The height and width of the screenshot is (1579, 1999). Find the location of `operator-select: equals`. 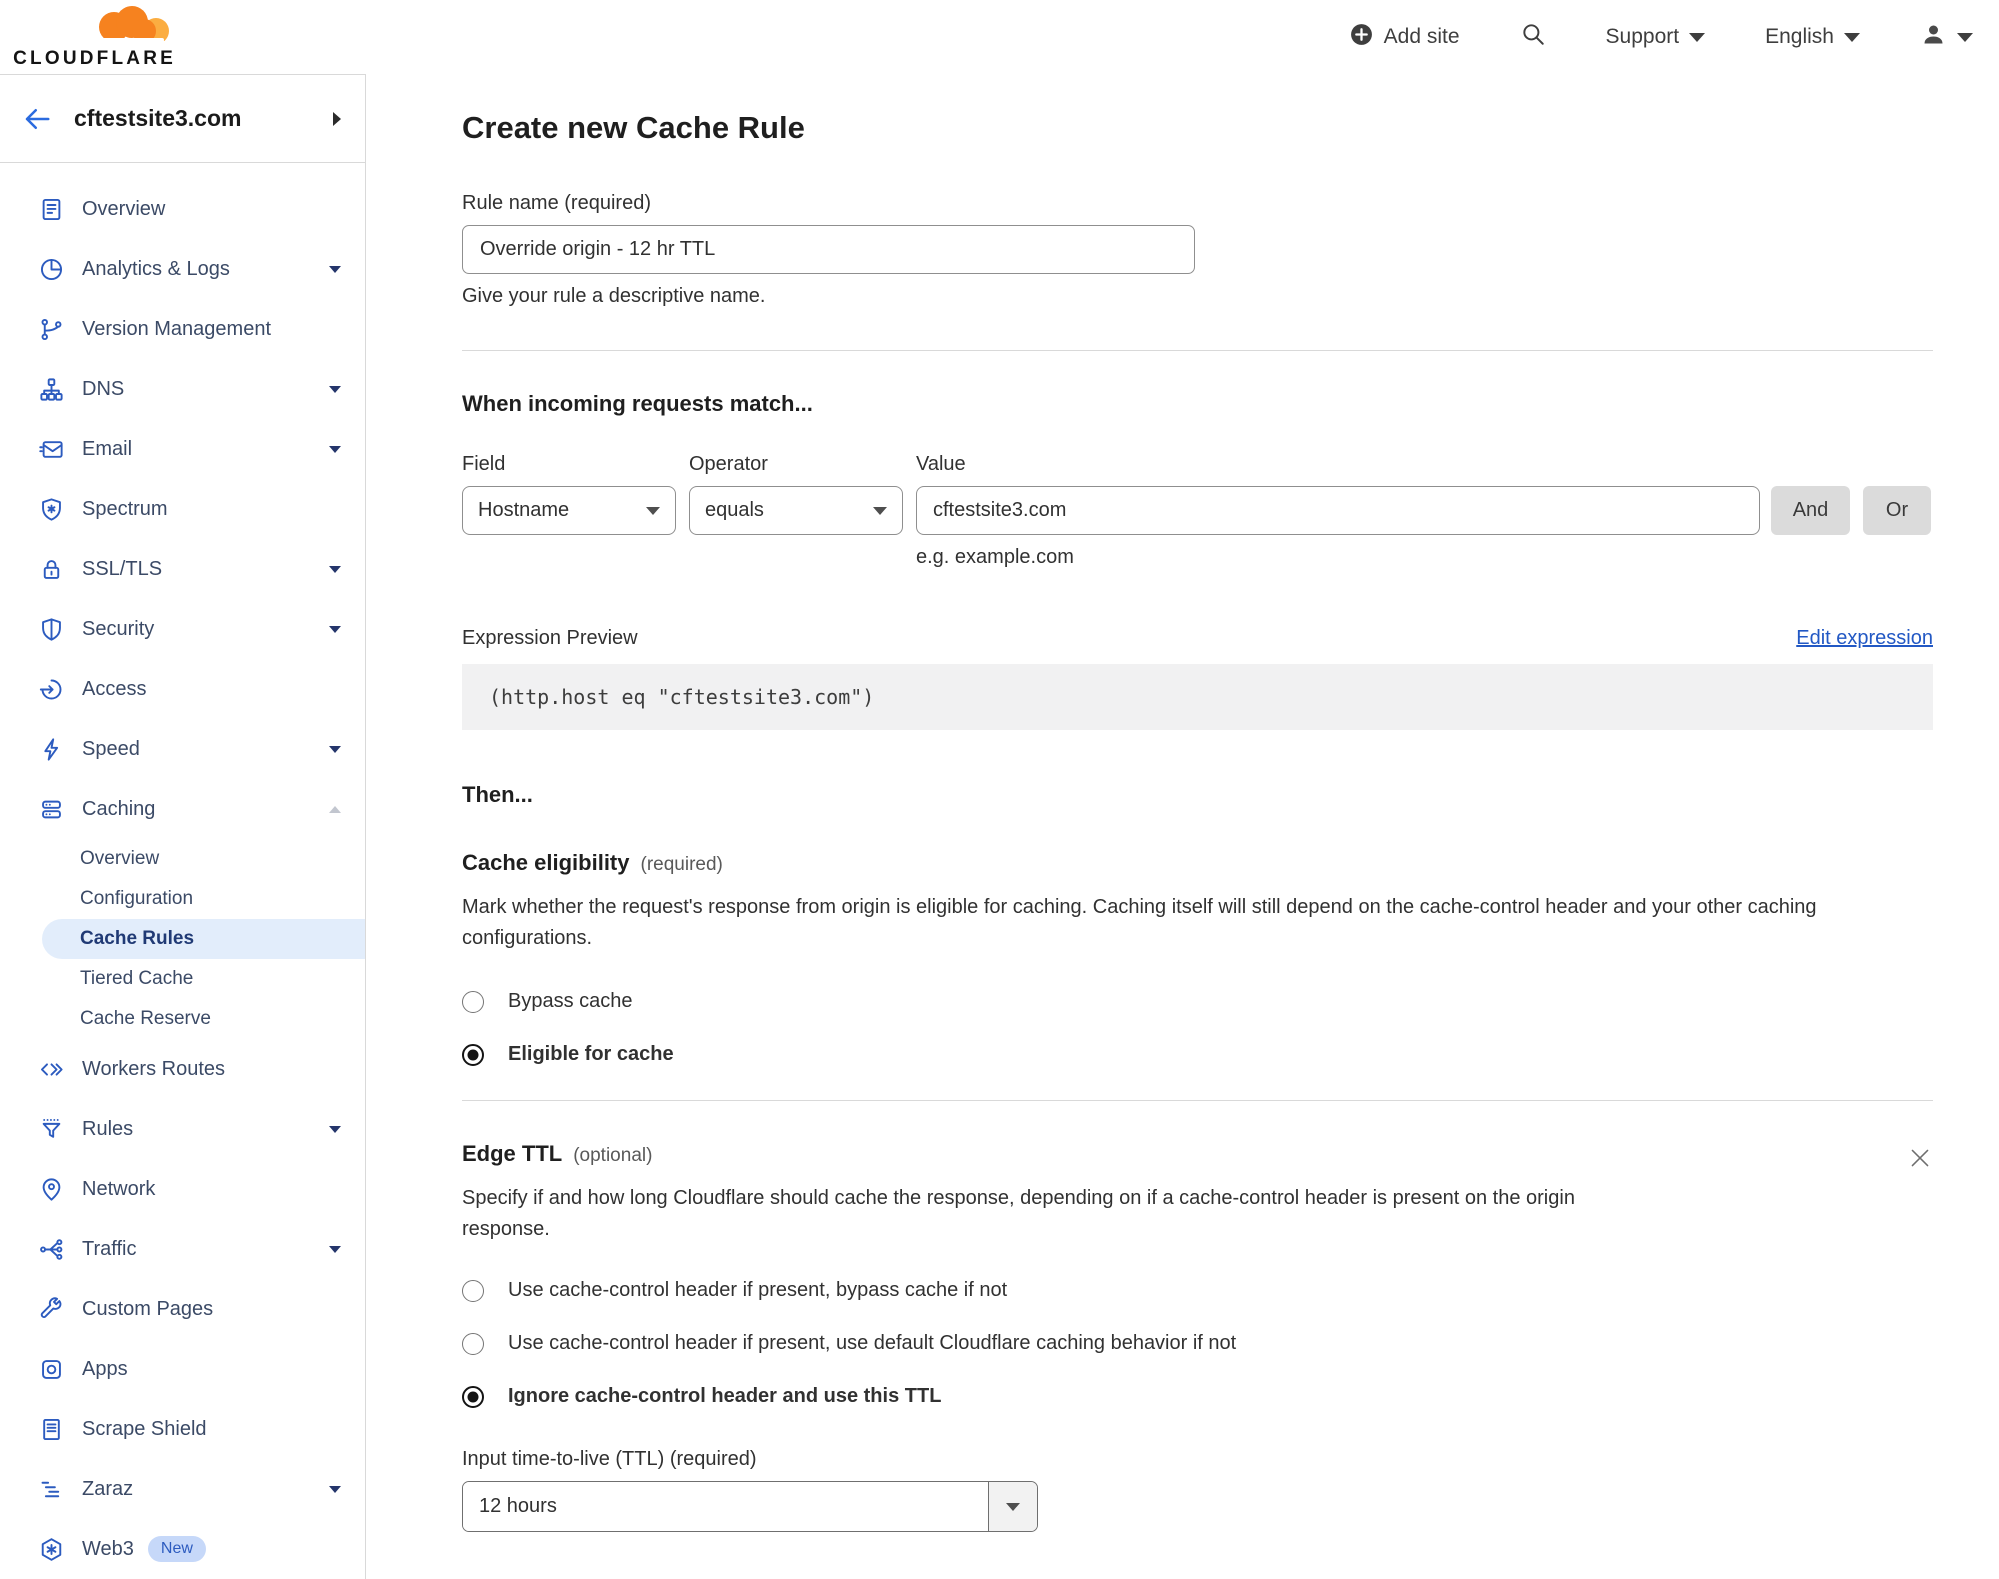

operator-select: equals is located at coordinates (796, 510).